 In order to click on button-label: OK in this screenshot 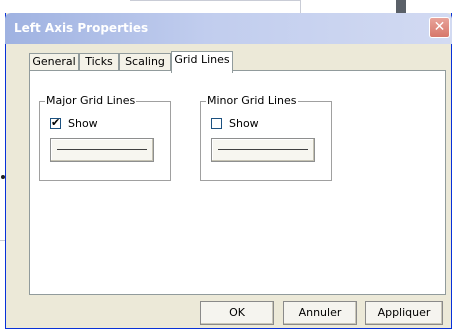, I will do `click(237, 312)`.